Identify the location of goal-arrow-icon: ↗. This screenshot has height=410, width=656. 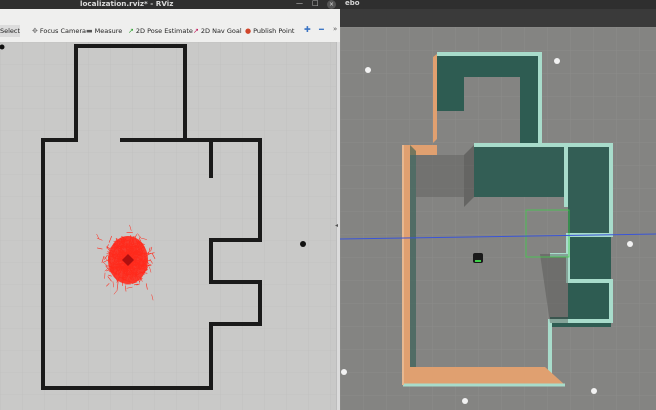
(196, 31).